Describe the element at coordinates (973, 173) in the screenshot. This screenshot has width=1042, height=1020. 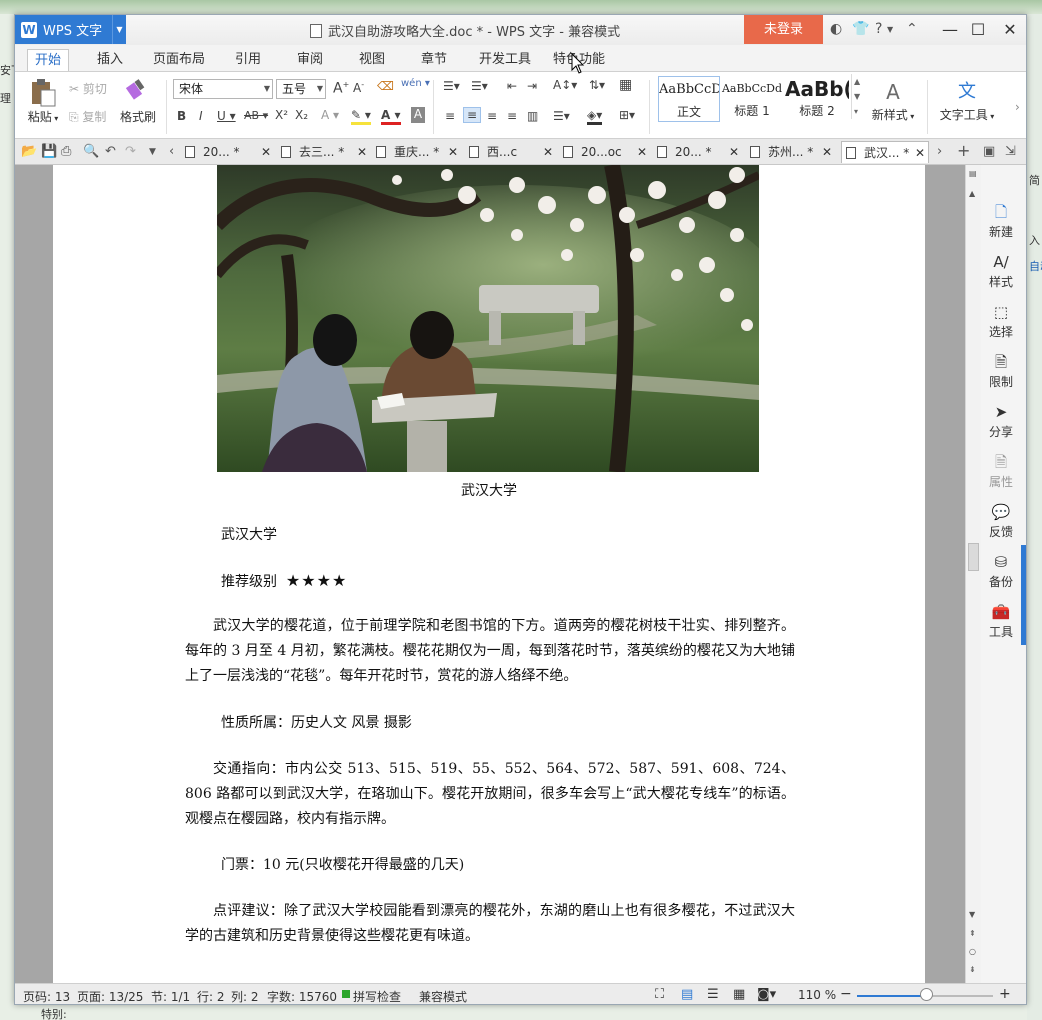
I see `ruler-toggle-icon: ▤` at that location.